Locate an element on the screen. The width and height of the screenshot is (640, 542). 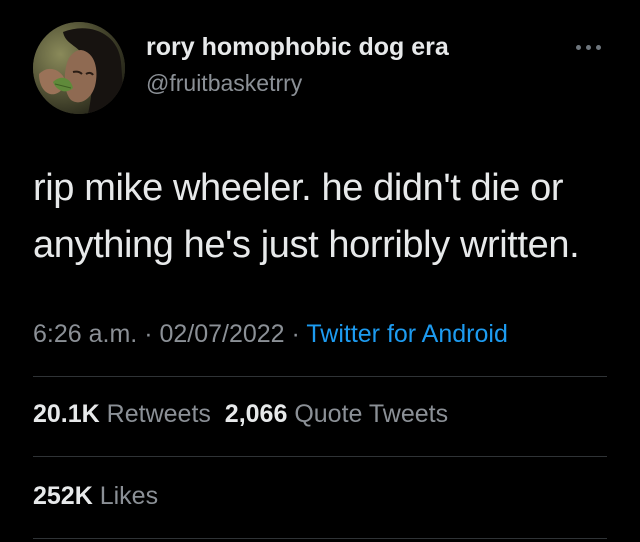
more-options-icon is located at coordinates (588, 47).